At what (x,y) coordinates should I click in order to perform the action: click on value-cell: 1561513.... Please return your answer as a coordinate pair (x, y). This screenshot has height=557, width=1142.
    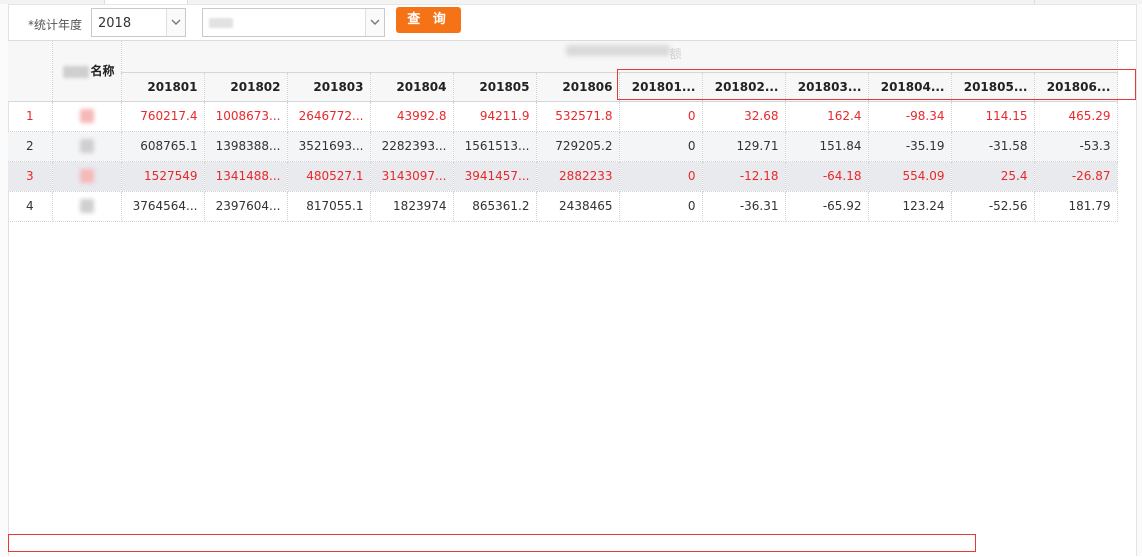
    Looking at the image, I should click on (495, 146).